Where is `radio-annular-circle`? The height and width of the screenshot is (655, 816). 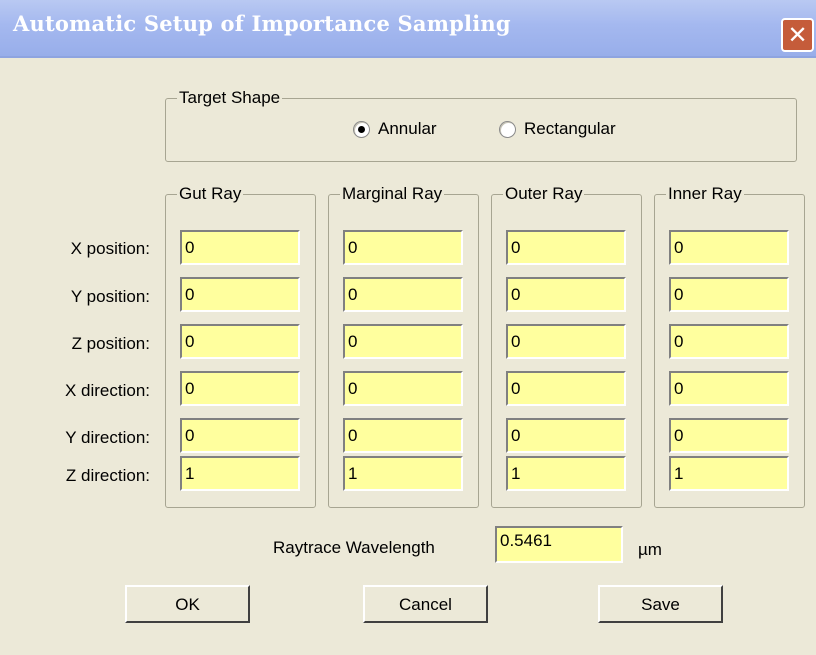 radio-annular-circle is located at coordinates (361, 129).